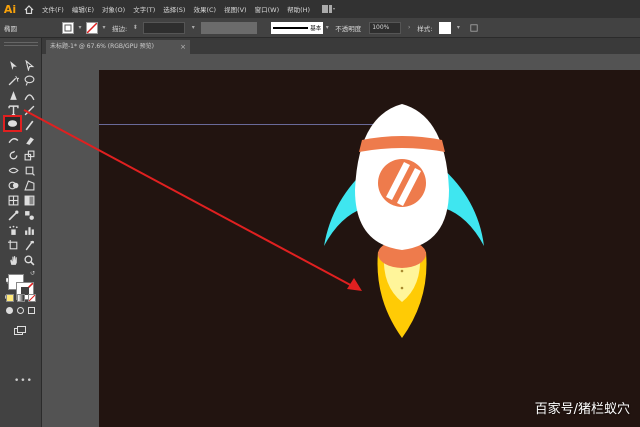 The height and width of the screenshot is (427, 640). What do you see at coordinates (298, 9) in the screenshot?
I see `menu-help: 帮助(H)` at bounding box center [298, 9].